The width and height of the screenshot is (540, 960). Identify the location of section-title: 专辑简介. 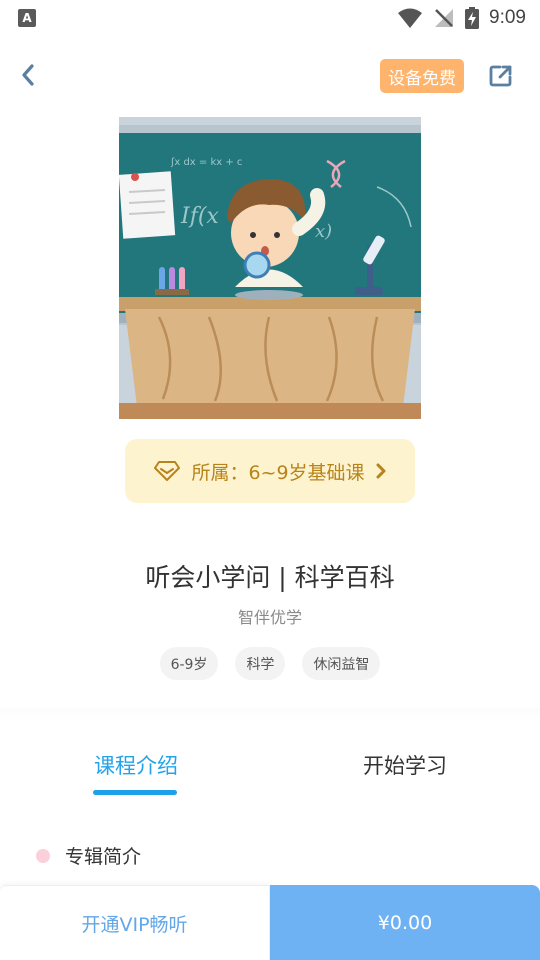
(103, 857).